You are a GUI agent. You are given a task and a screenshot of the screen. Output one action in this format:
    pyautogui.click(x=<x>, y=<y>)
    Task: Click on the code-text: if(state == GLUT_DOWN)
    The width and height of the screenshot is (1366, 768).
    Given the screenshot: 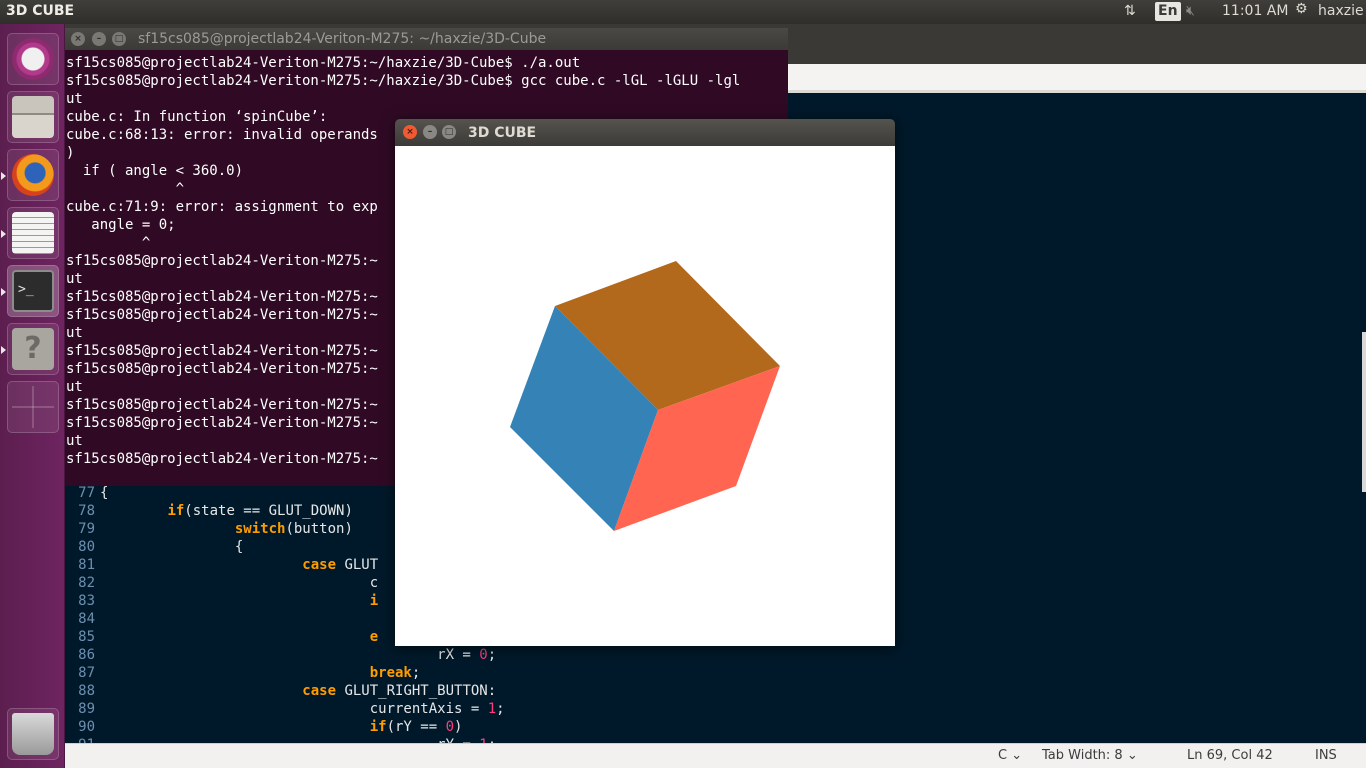 What is the action you would take?
    pyautogui.click(x=260, y=511)
    